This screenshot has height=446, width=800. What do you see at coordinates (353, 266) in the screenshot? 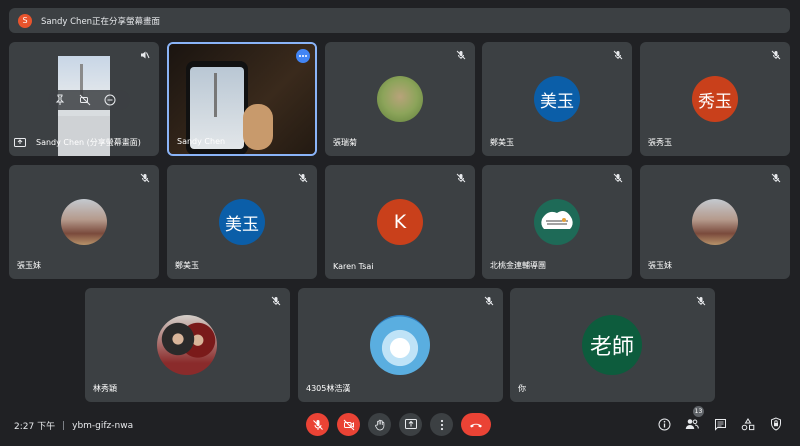
I see `participant-name: Karen Tsai` at bounding box center [353, 266].